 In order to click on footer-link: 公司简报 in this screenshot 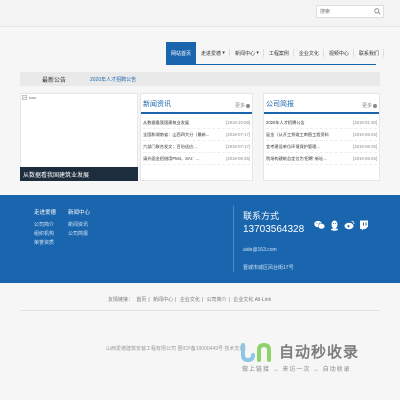, I will do `click(79, 233)`.